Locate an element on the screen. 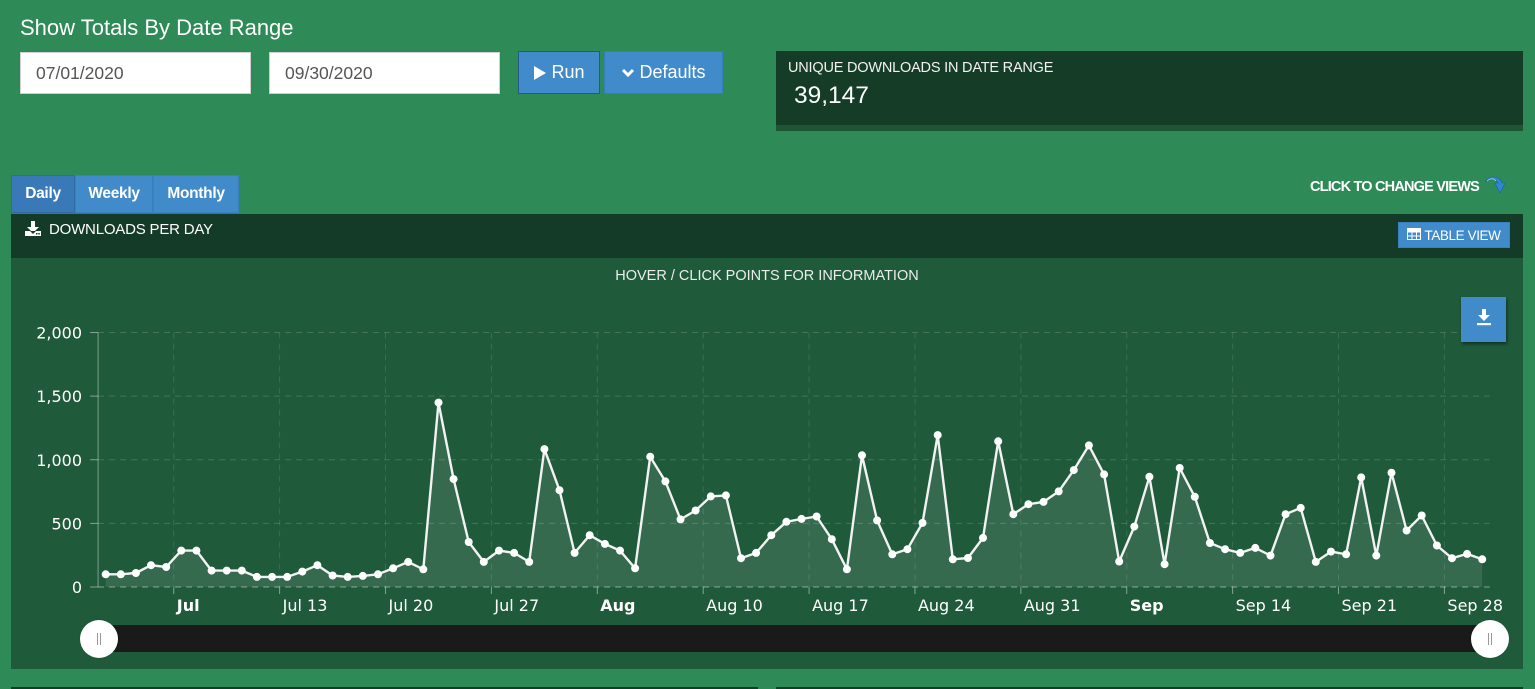 The width and height of the screenshot is (1535, 689). navigator-handle-left is located at coordinates (99, 639).